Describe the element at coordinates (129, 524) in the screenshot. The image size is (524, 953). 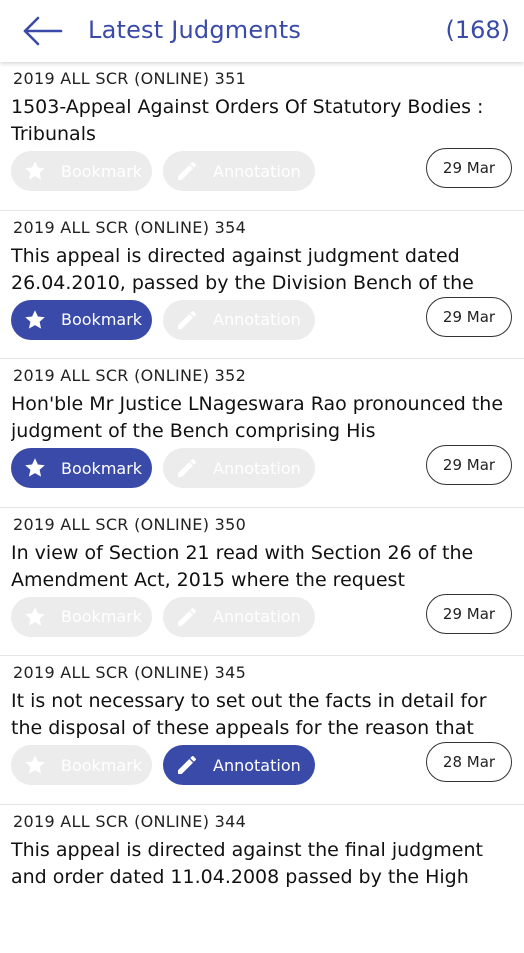
I see `citation: 2019 ALL SCR (ONLINE) 350` at that location.